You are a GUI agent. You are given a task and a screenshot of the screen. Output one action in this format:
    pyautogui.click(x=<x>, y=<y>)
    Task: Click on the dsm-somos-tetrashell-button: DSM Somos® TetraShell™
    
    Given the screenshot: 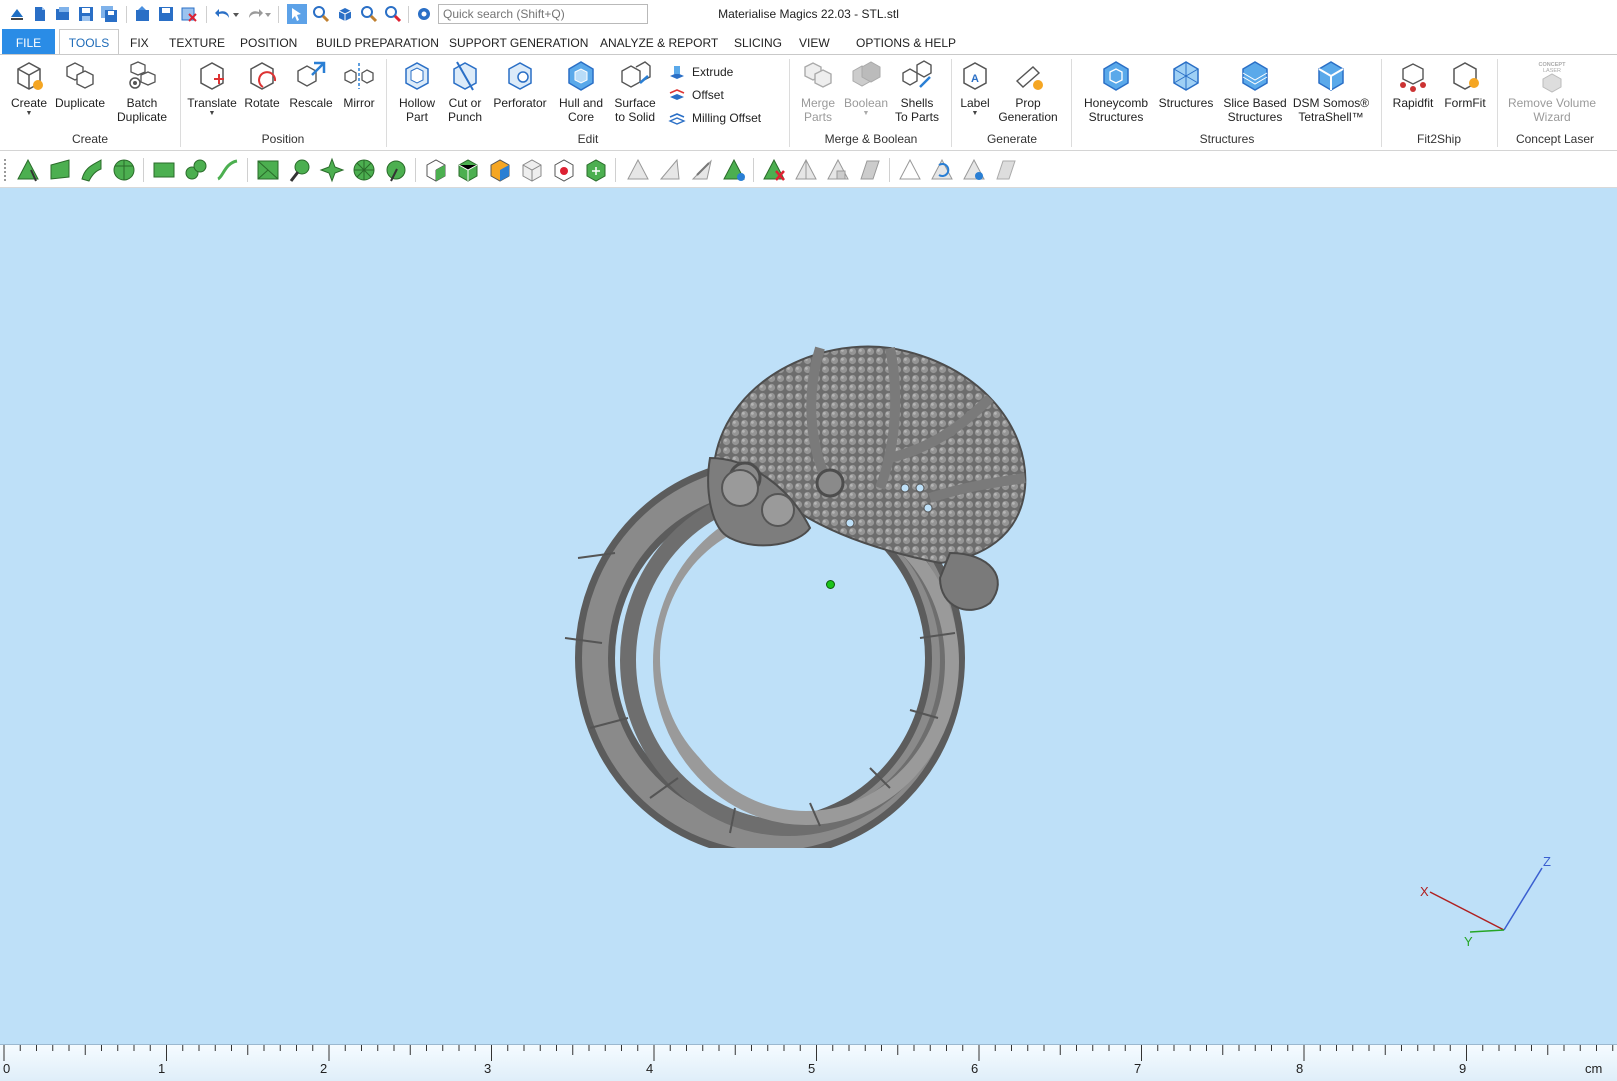 What is the action you would take?
    pyautogui.click(x=1331, y=91)
    